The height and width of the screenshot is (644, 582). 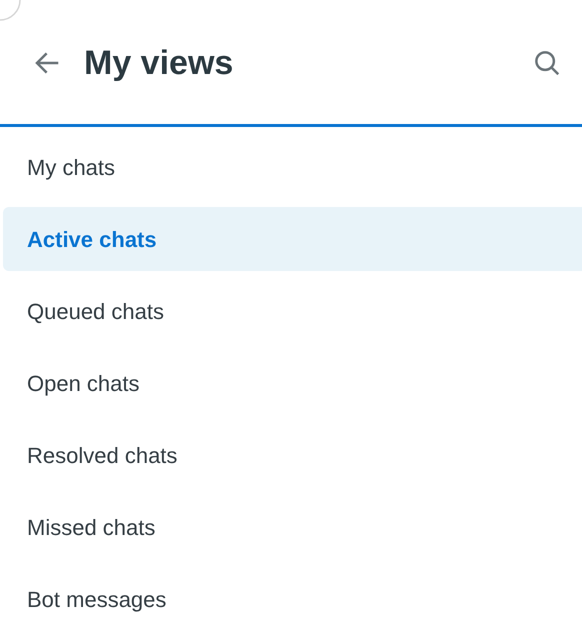 What do you see at coordinates (159, 63) in the screenshot?
I see `page-title: My views` at bounding box center [159, 63].